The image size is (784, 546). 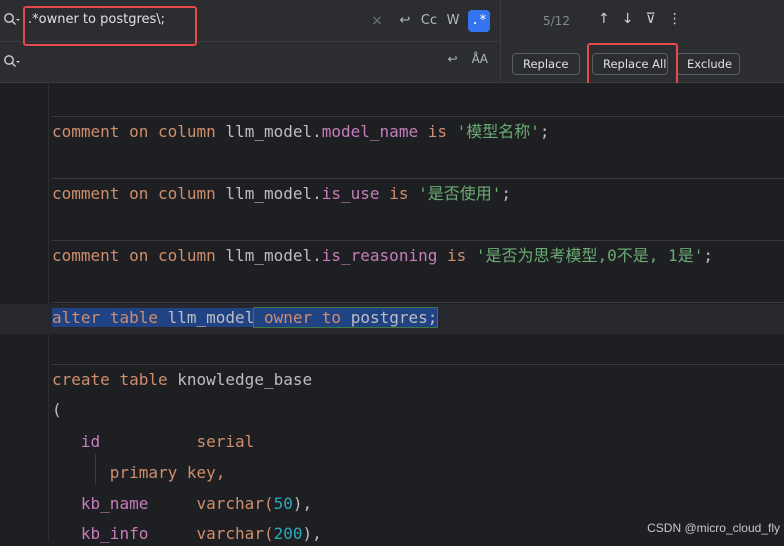 I want to click on navigation-icons: ↑ ↓ ⊽ ⋮, so click(x=640, y=19).